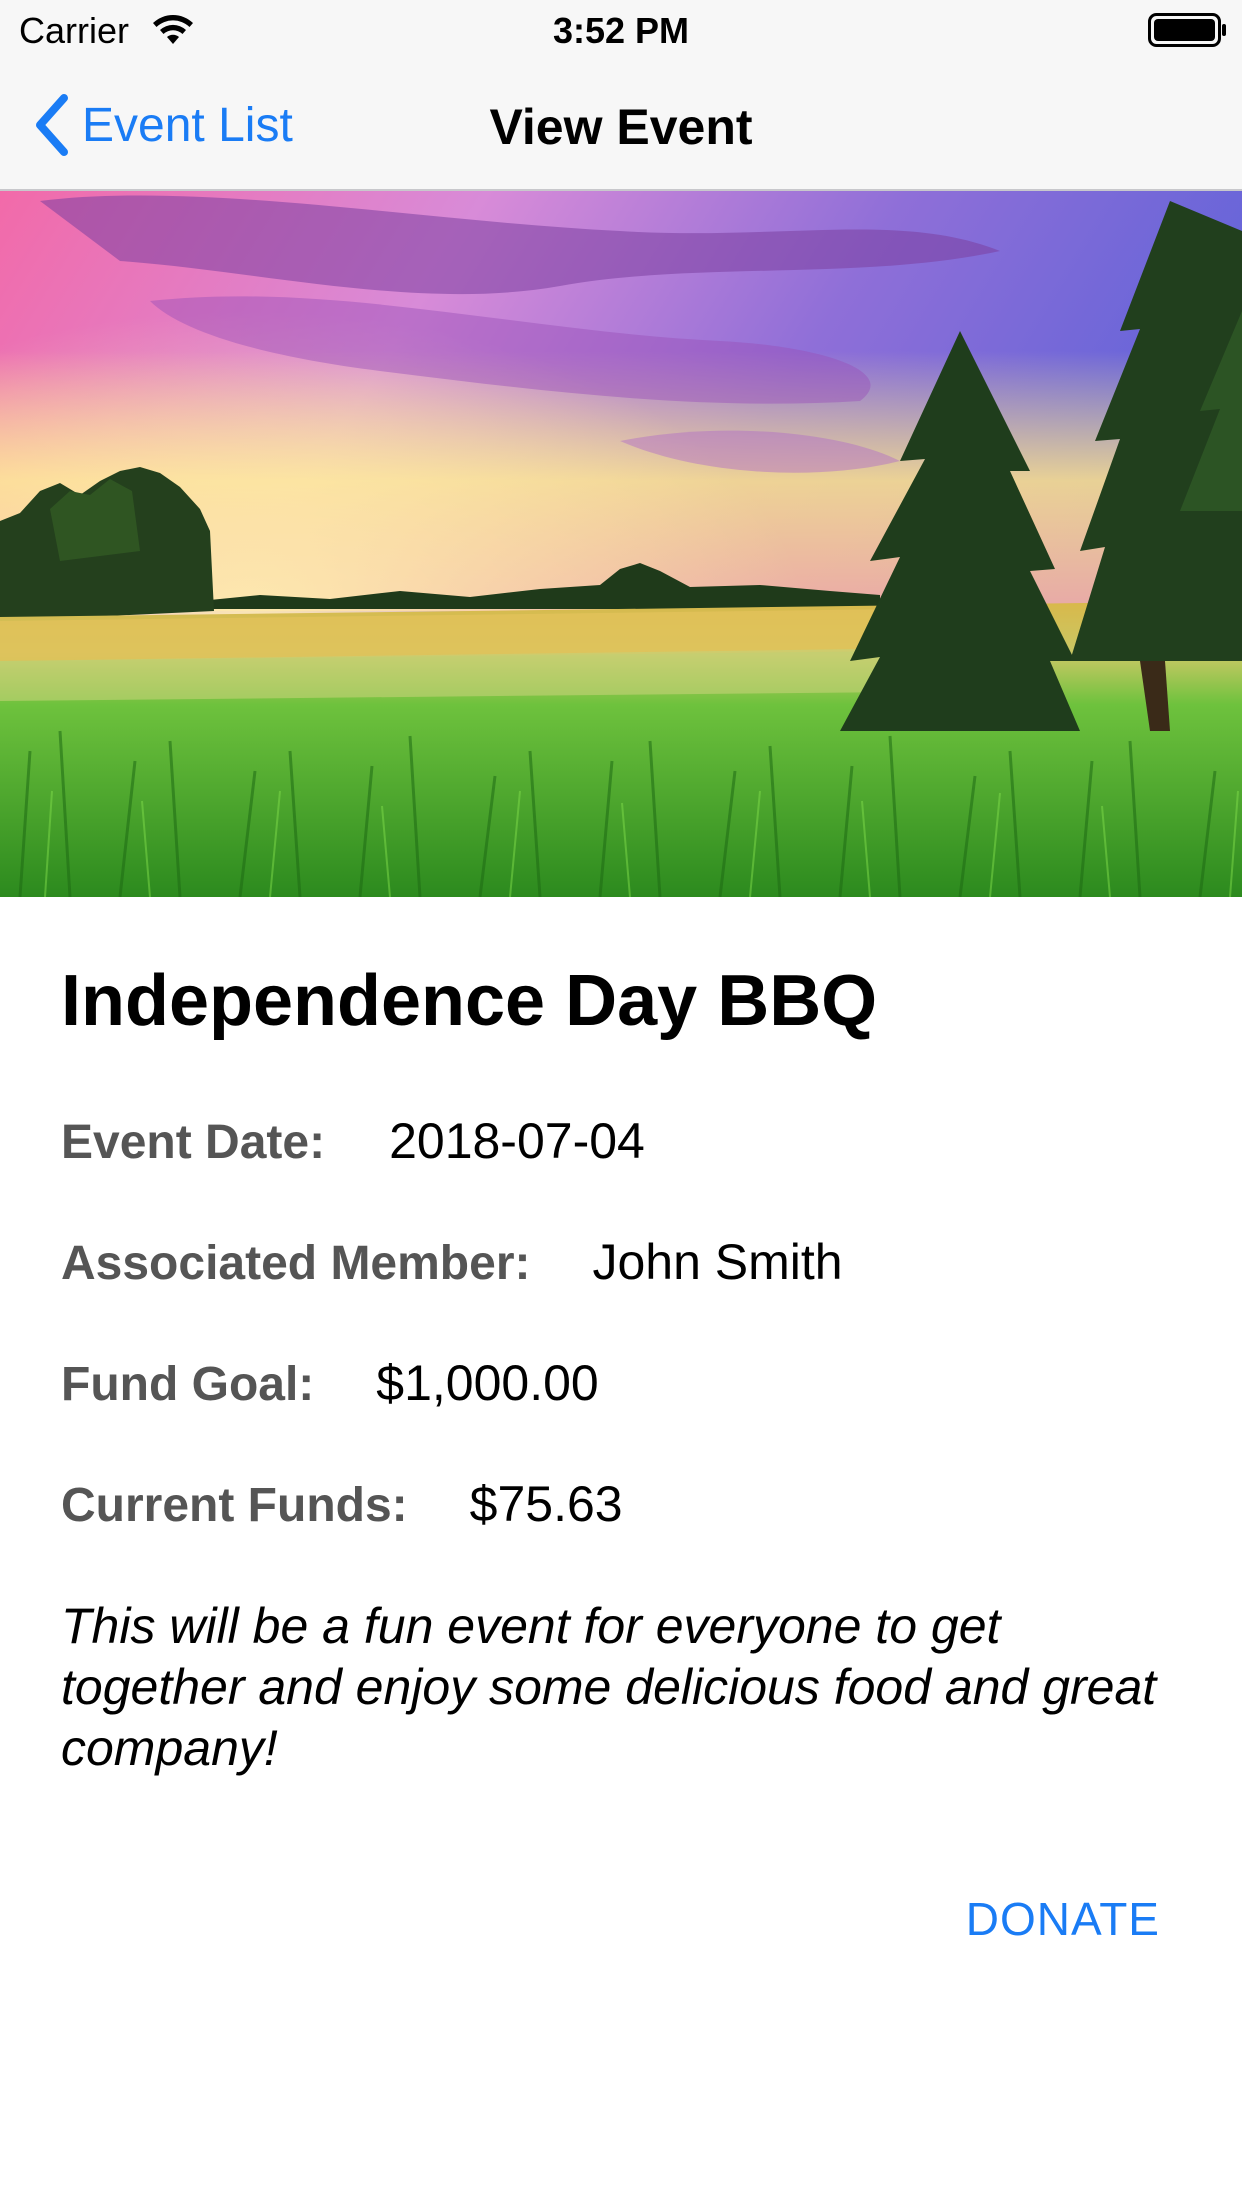 This screenshot has width=1242, height=2208. I want to click on current-funds-value: $75.63, so click(546, 1504).